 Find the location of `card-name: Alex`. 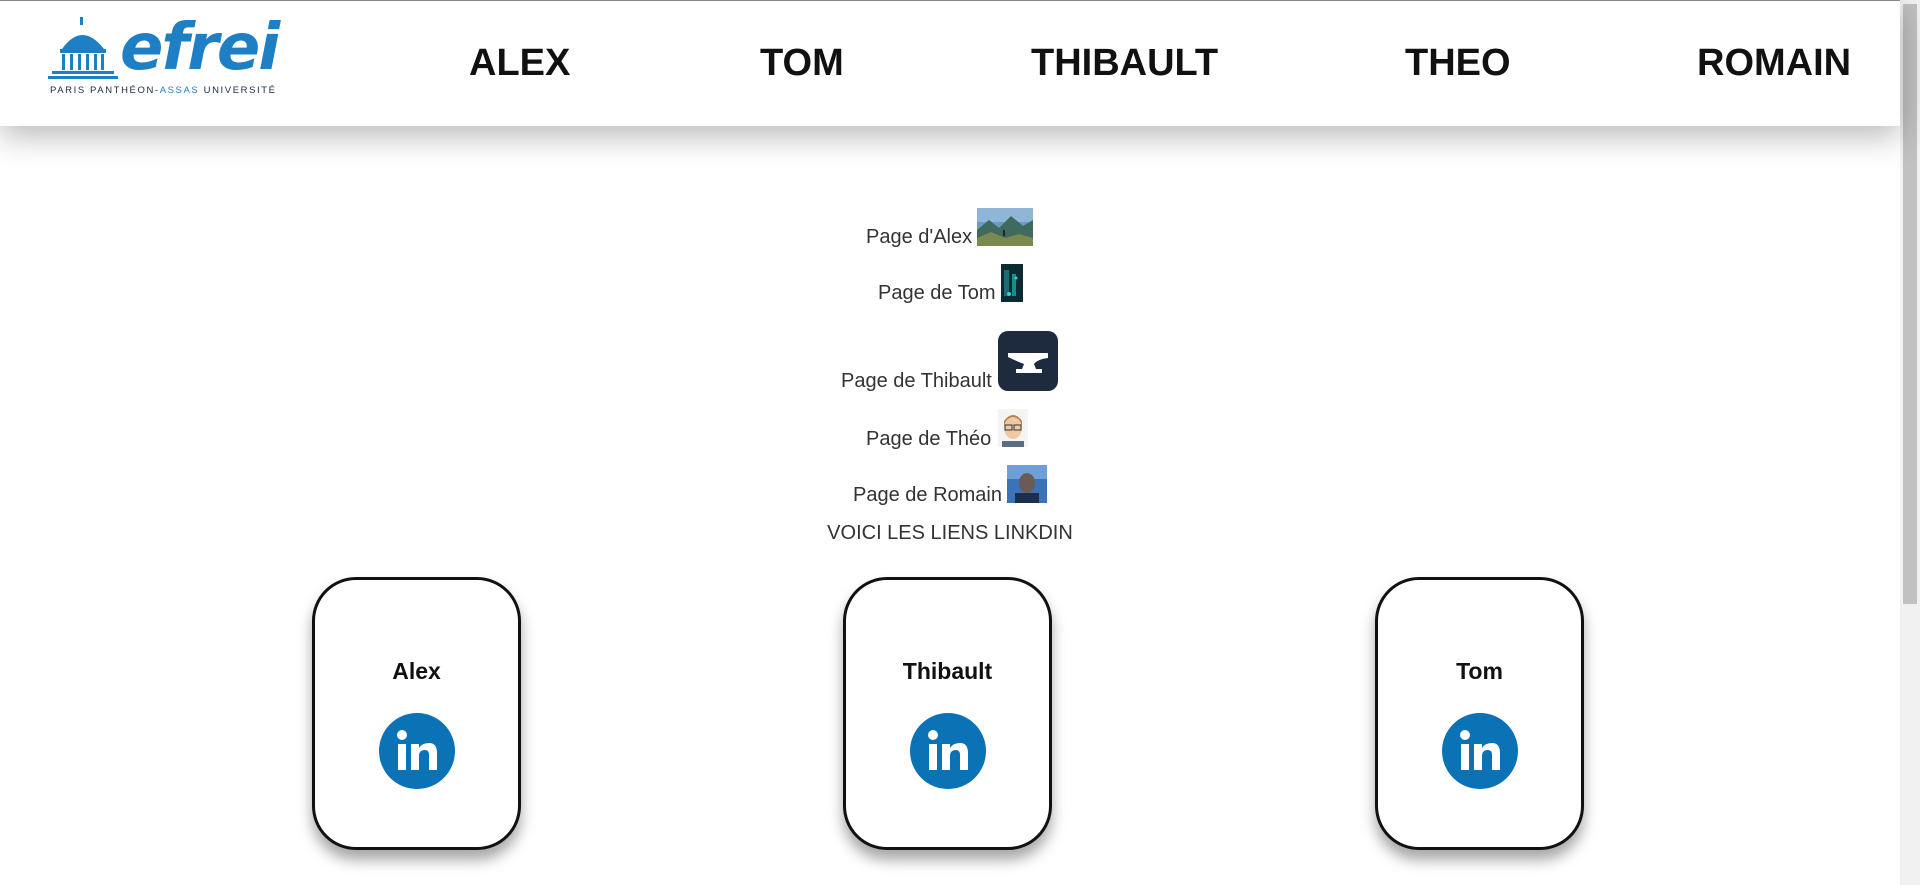

card-name: Alex is located at coordinates (416, 671).